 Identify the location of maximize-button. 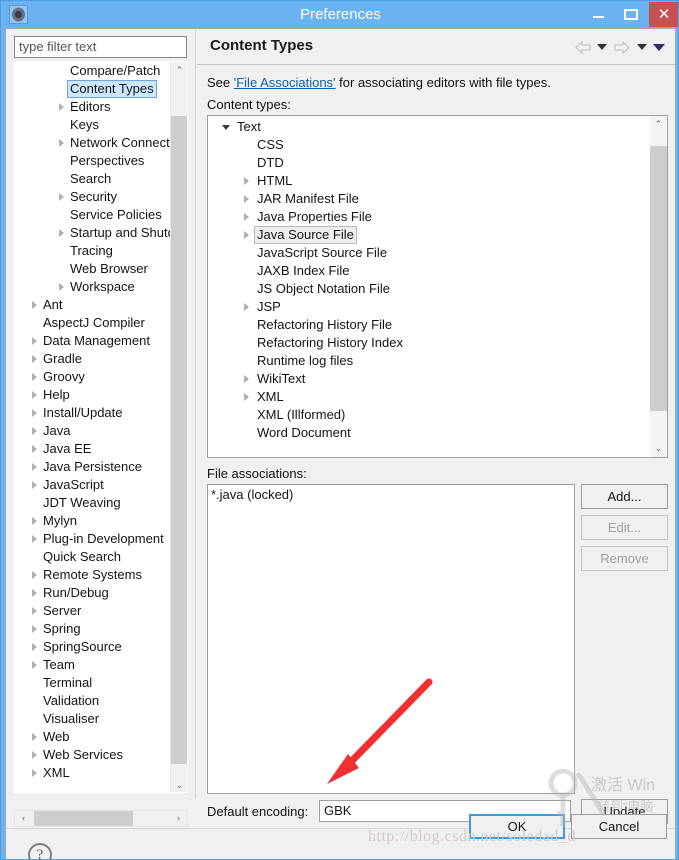
(631, 14).